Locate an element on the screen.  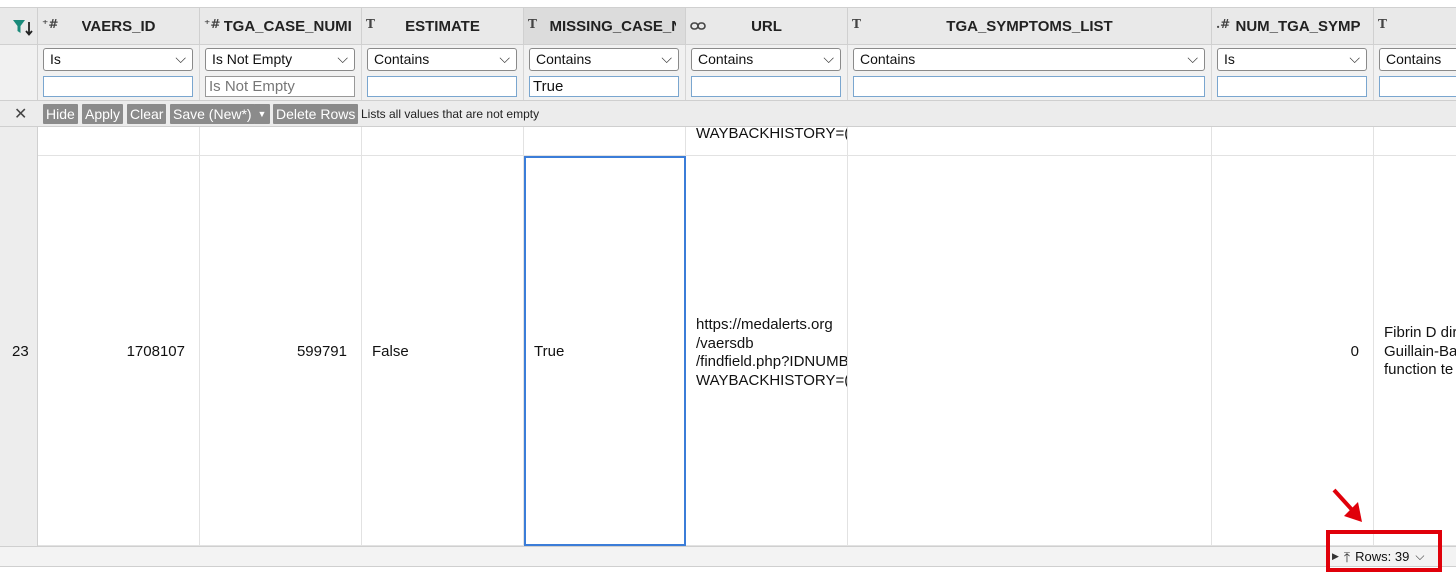
filter-value-input-tga-case-number: Is Not Empty is located at coordinates (280, 86).